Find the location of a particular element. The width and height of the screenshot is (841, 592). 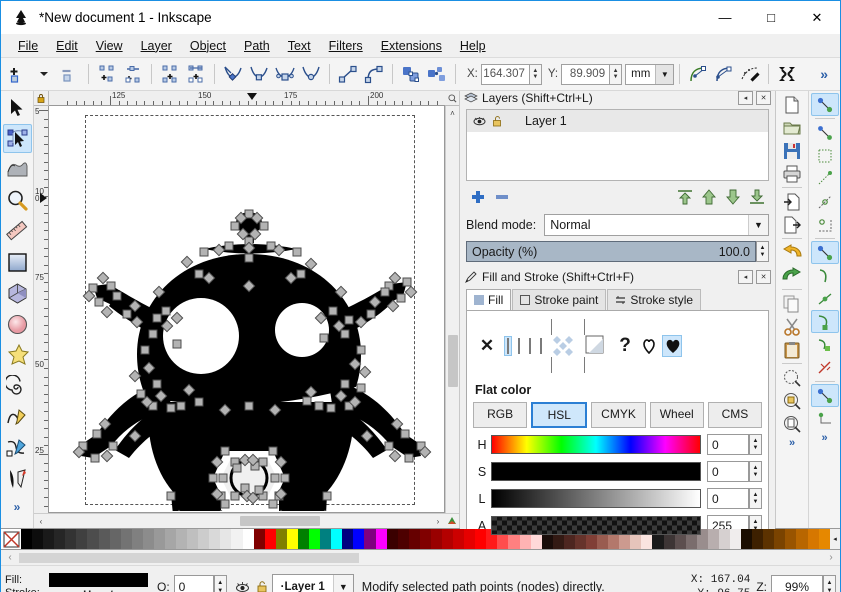

break-path-button is located at coordinates (107, 74).